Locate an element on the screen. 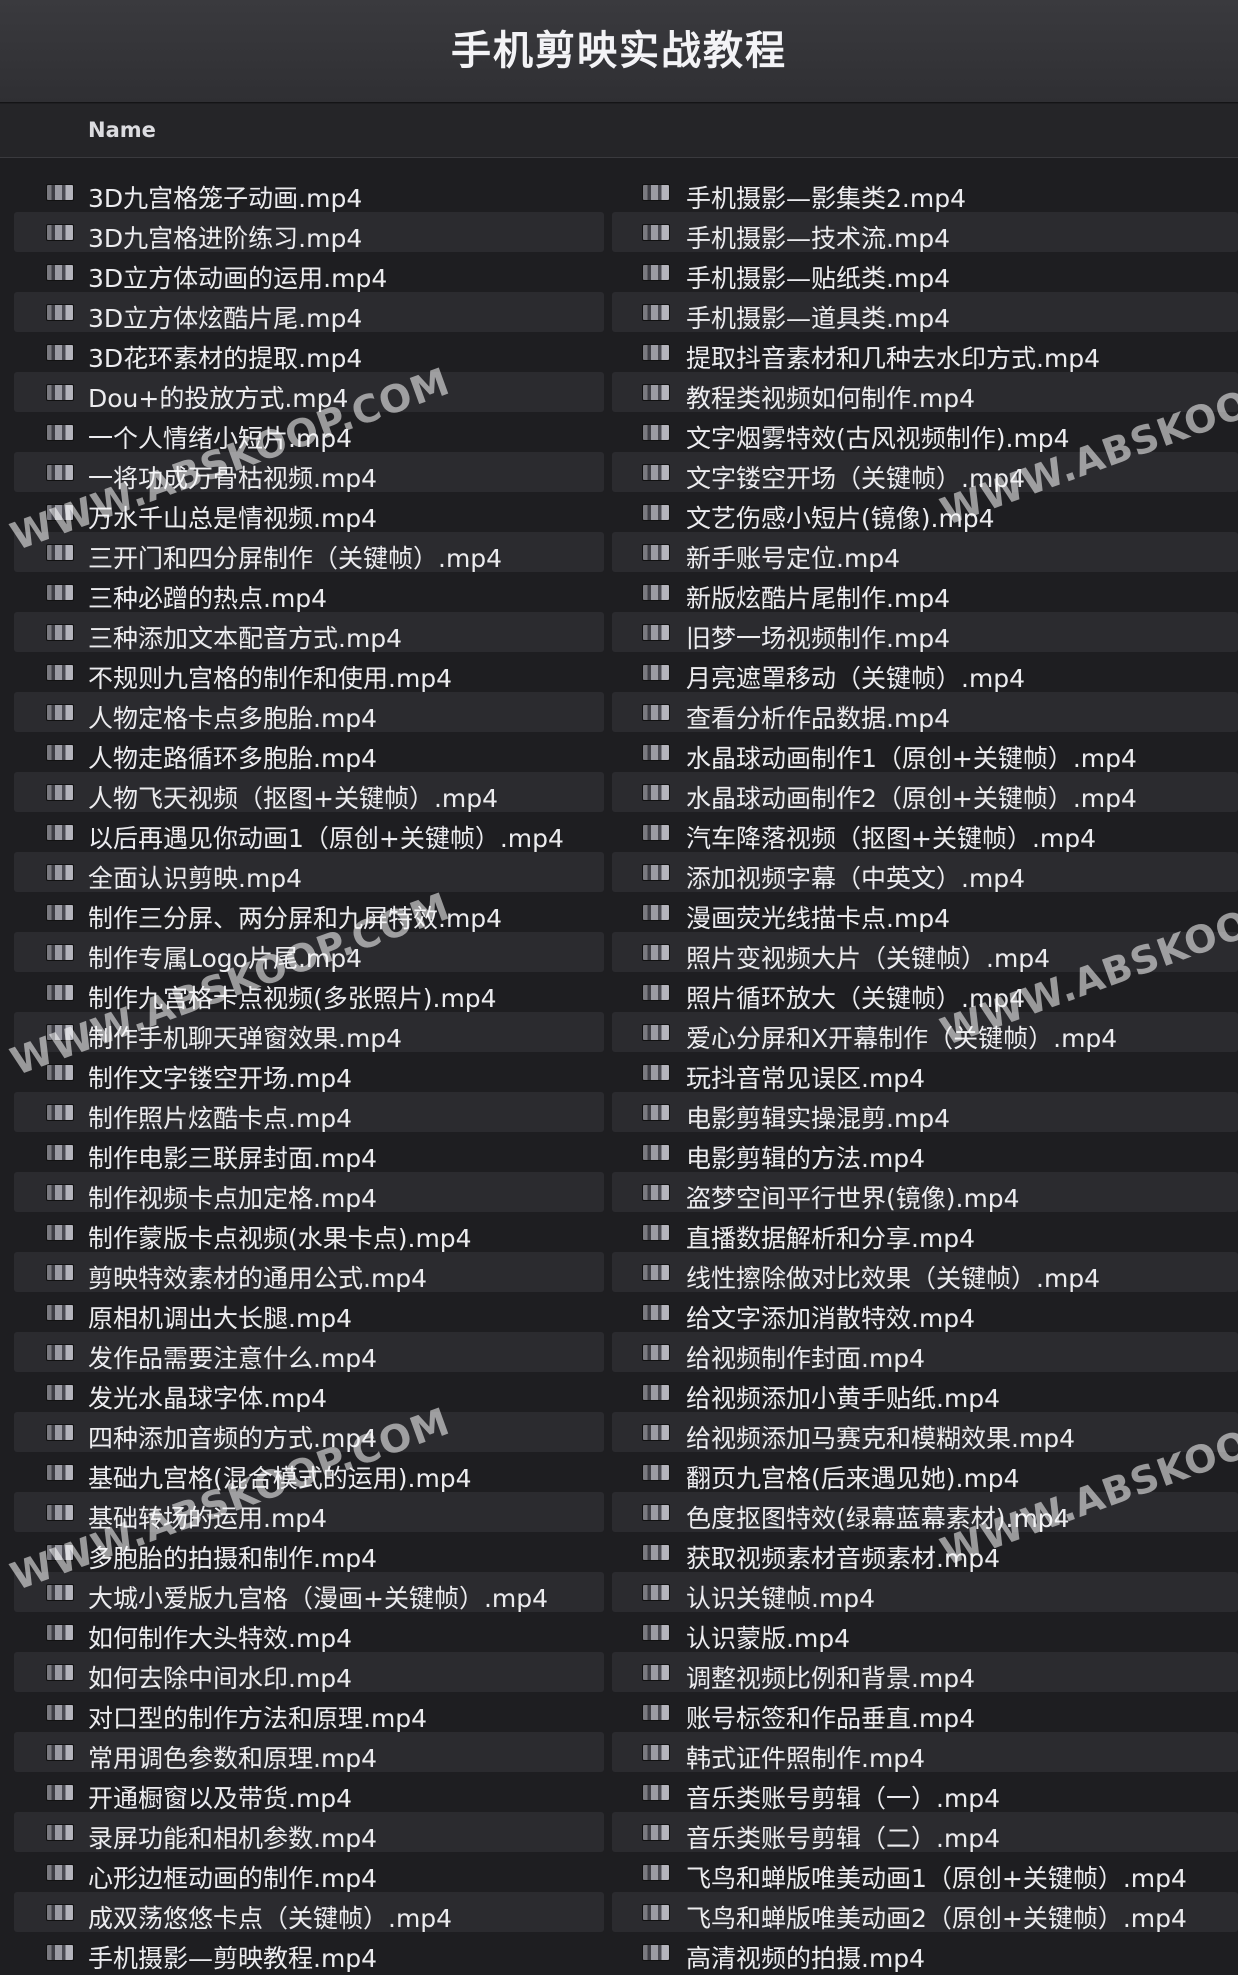 The image size is (1238, 1975). file-row: 教程类视频如何制作.mp4 is located at coordinates (925, 392).